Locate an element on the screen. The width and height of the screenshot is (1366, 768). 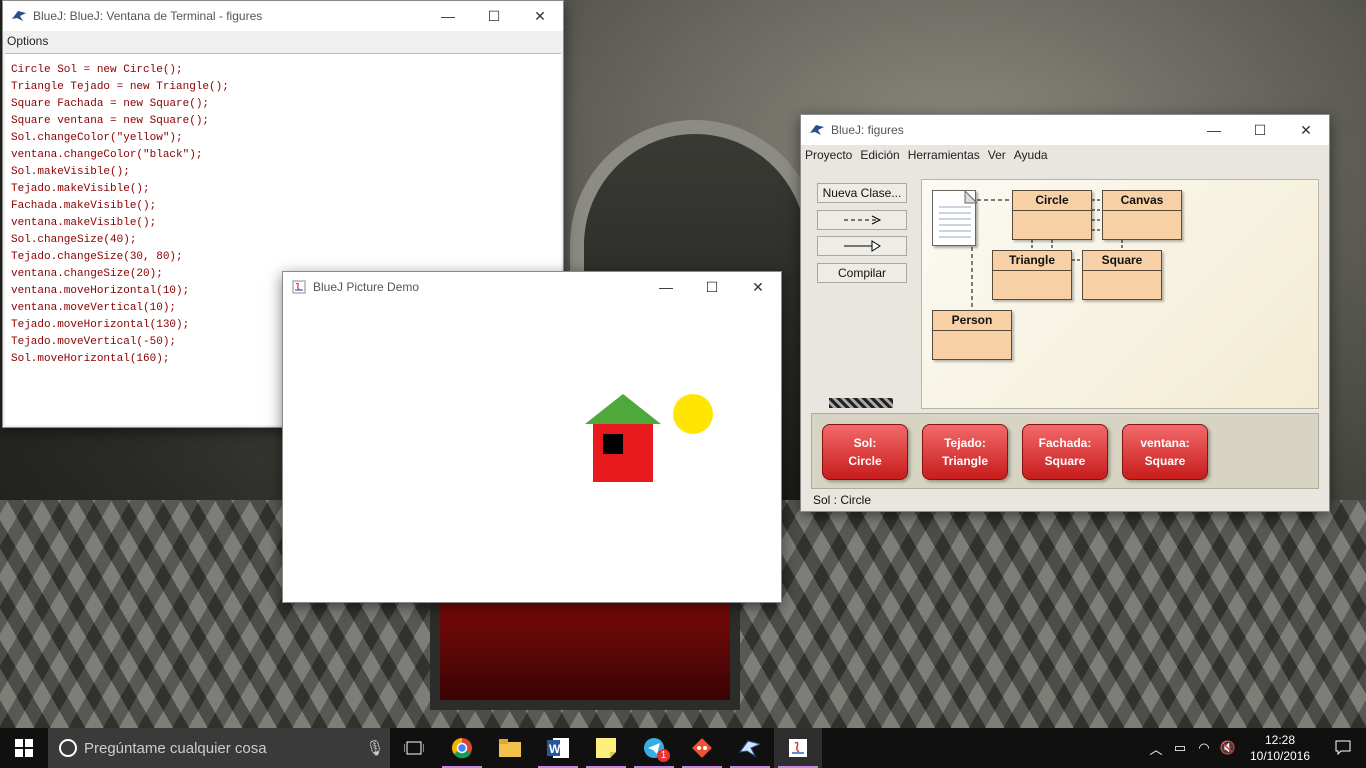
class-name: Circle is located at coordinates (1052, 201).